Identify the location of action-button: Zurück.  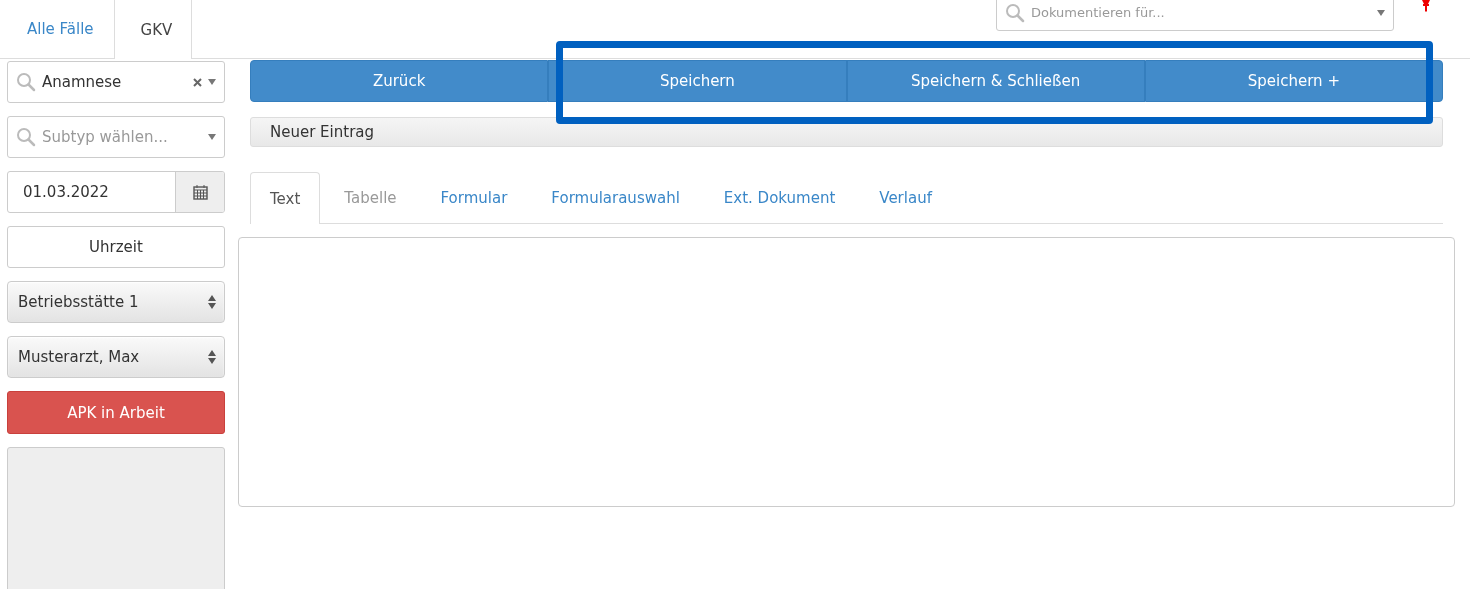
(399, 81).